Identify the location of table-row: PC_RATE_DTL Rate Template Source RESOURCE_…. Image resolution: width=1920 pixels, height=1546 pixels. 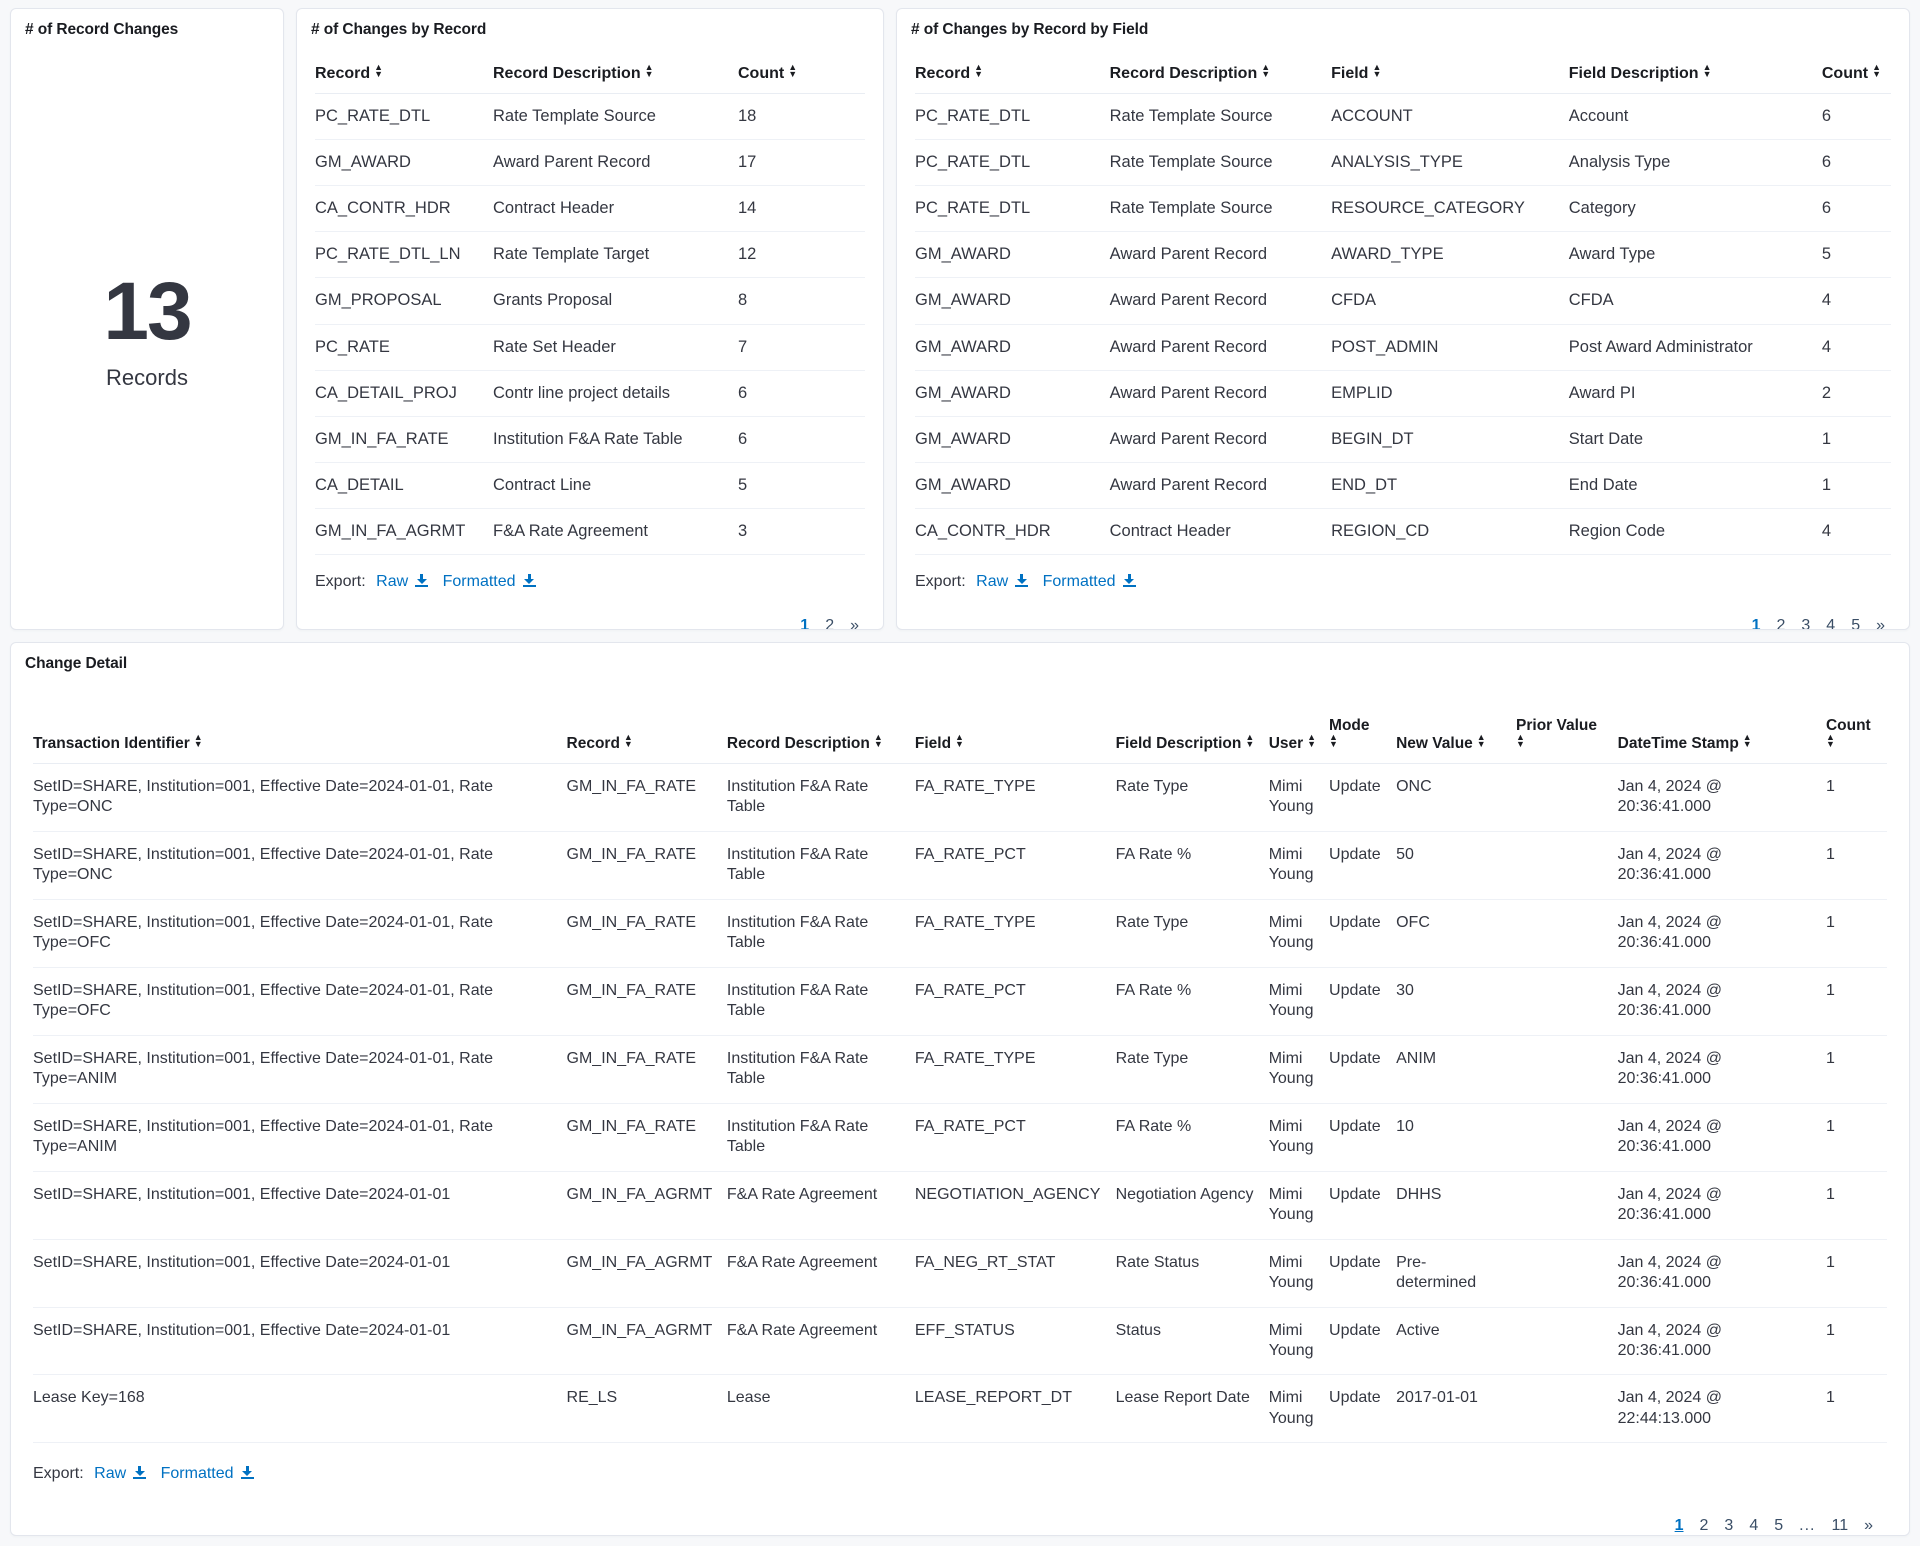
(1403, 209).